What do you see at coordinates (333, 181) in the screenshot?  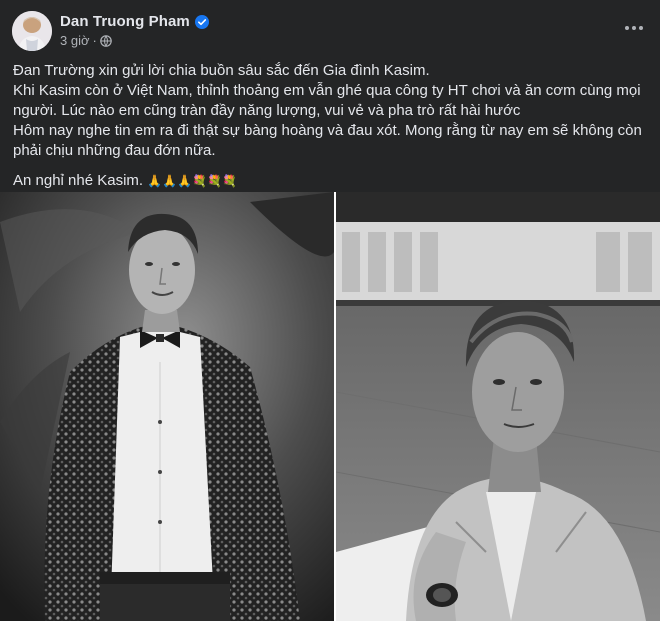 I see `post-closing: An nghỉ nhé Kasim. 🙏🙏🙏💐💐💐` at bounding box center [333, 181].